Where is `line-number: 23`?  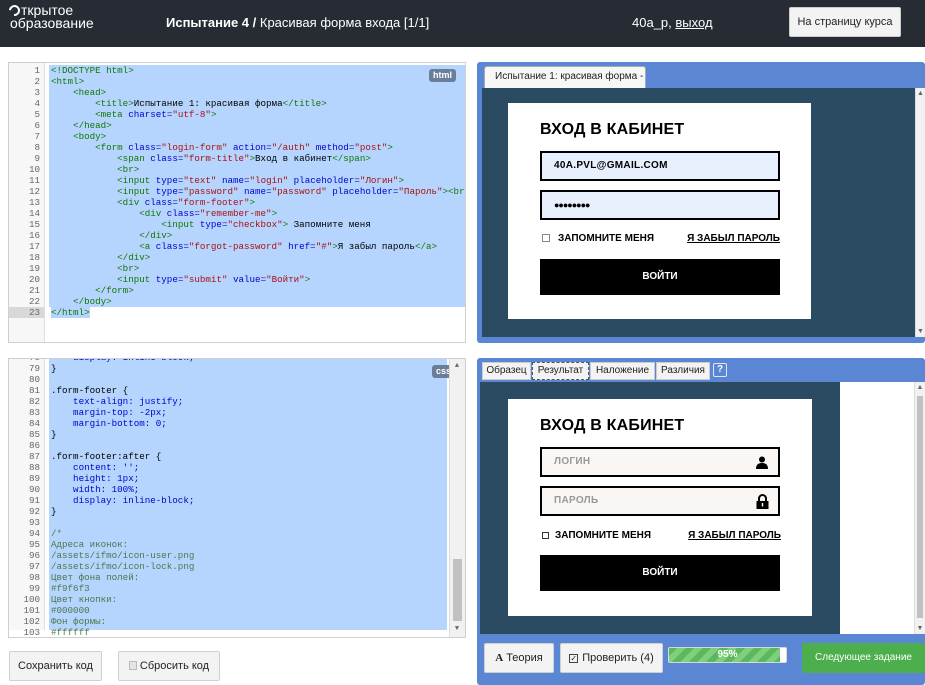 line-number: 23 is located at coordinates (26, 312).